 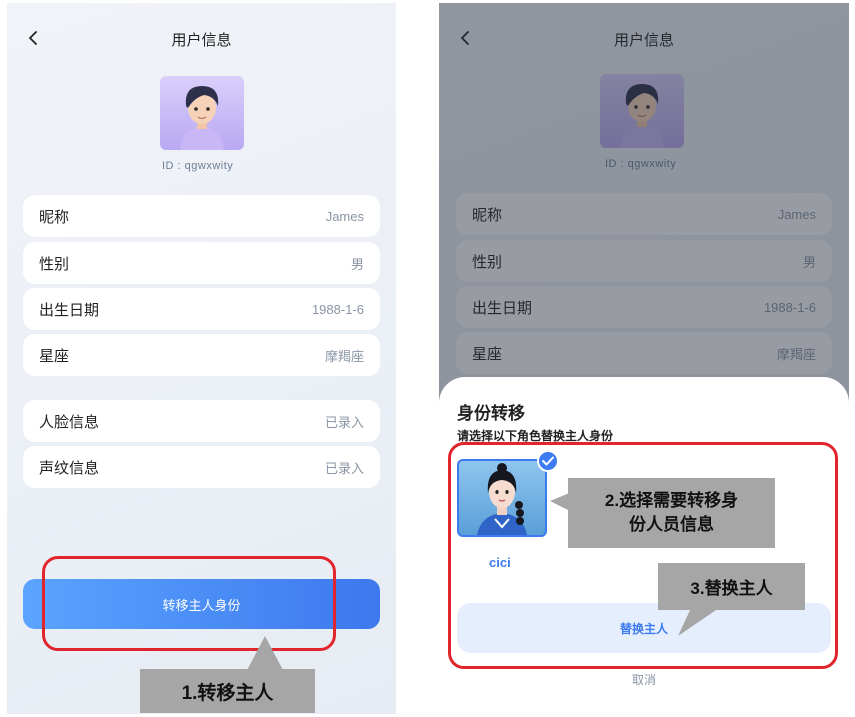 I want to click on row-label: 星座, so click(x=54, y=356).